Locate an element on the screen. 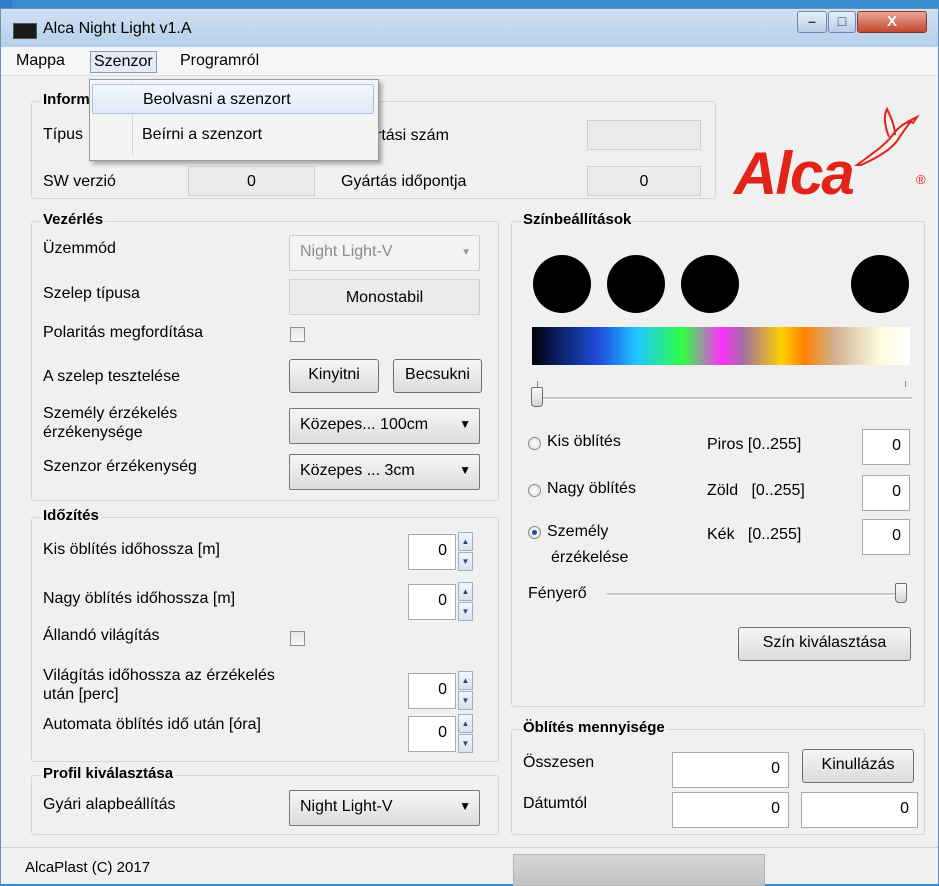 The height and width of the screenshot is (886, 939). app-icon is located at coordinates (25, 31).